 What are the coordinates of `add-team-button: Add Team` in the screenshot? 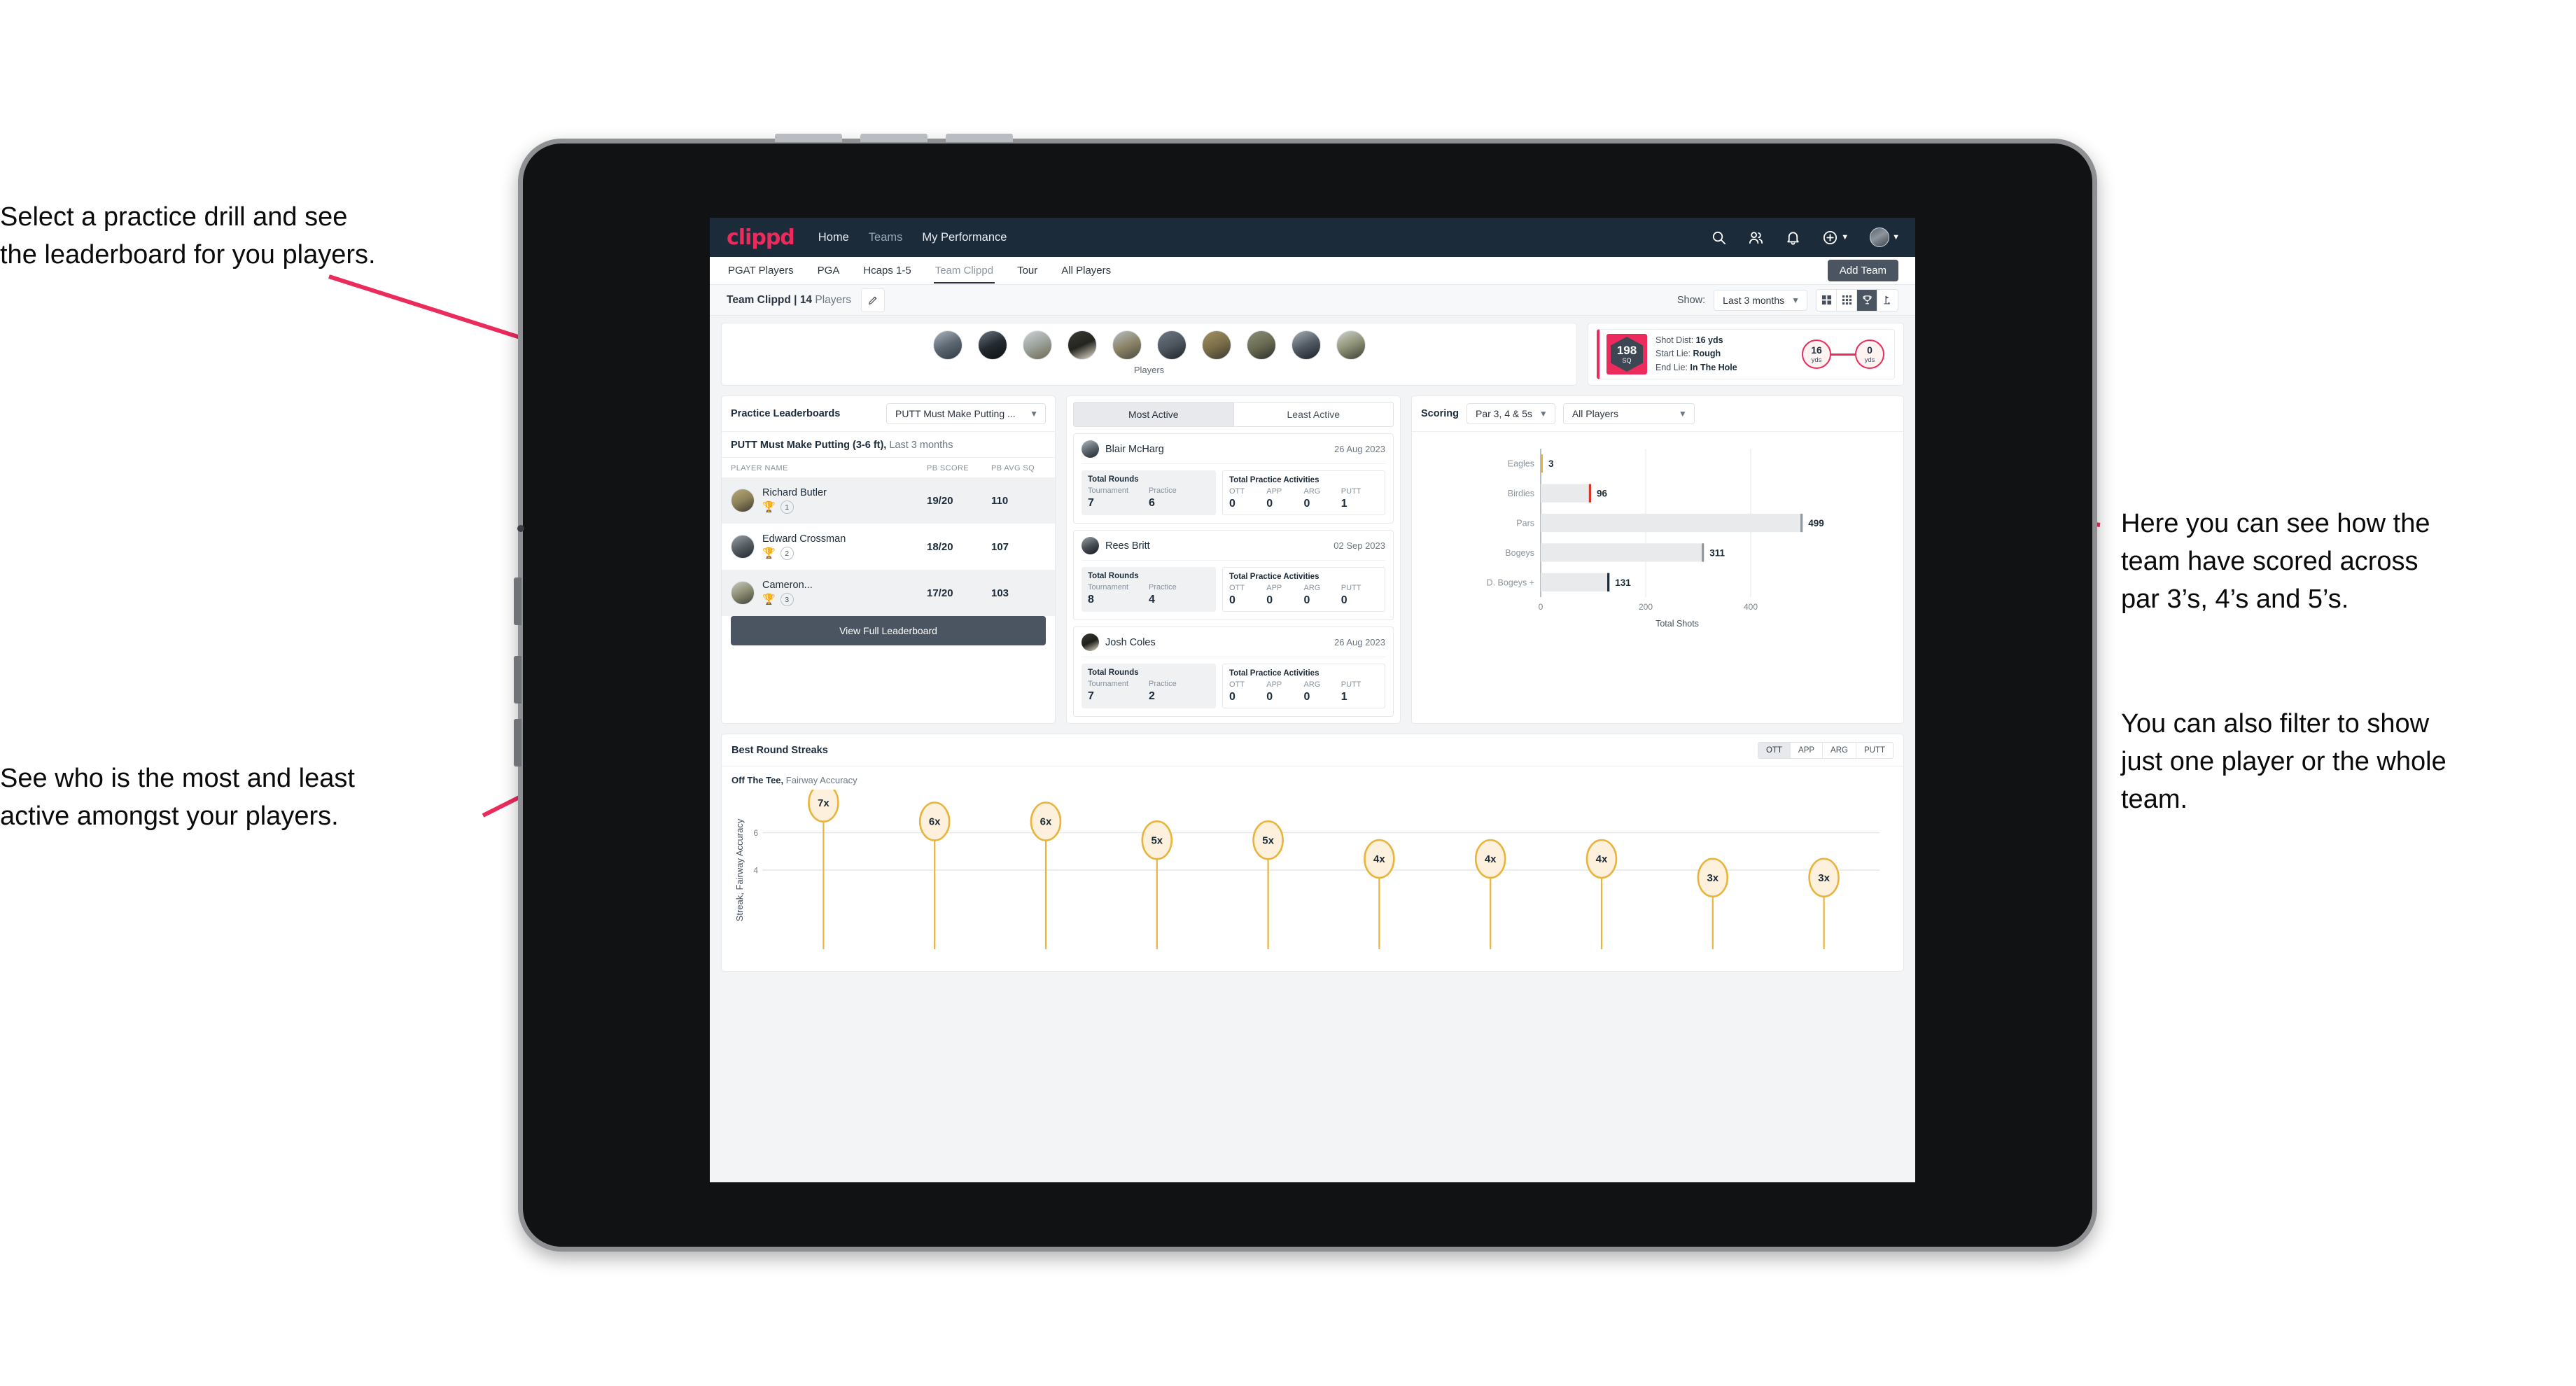 It's located at (1862, 270).